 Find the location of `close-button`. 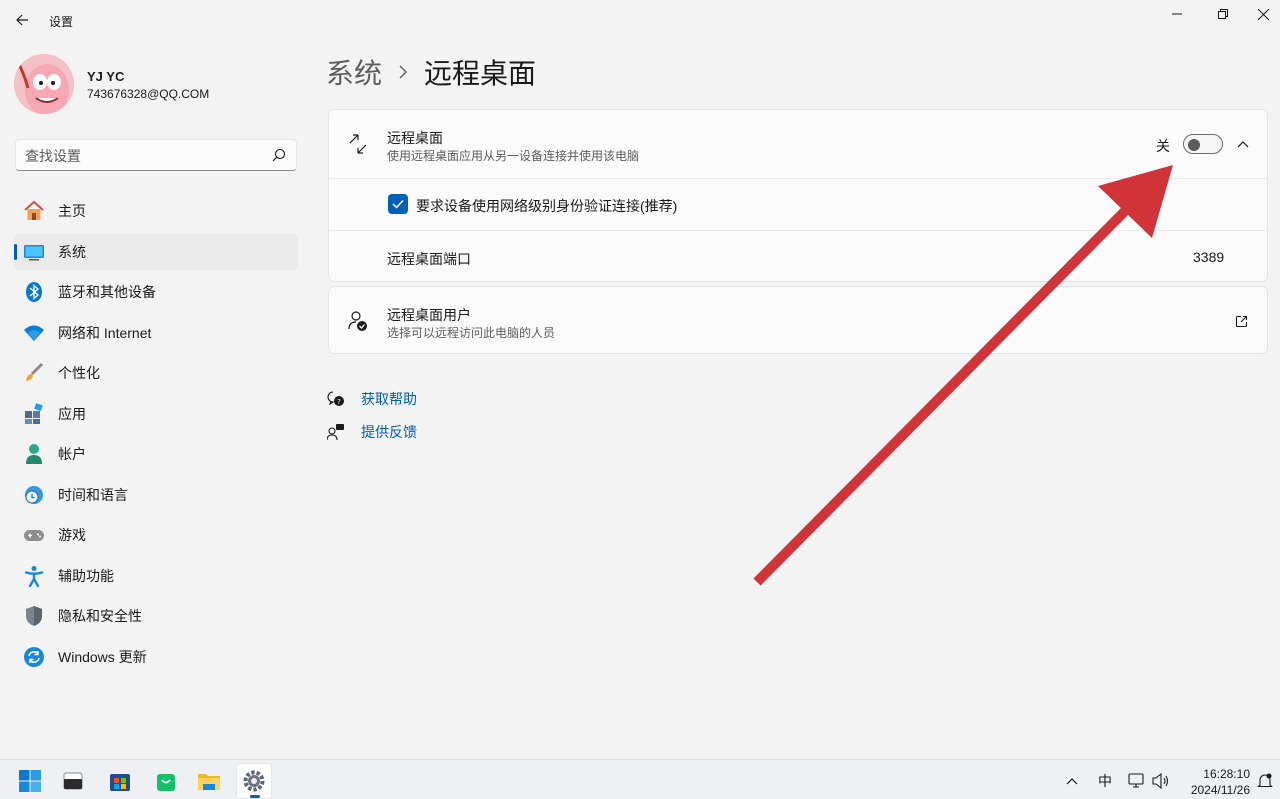

close-button is located at coordinates (1263, 14).